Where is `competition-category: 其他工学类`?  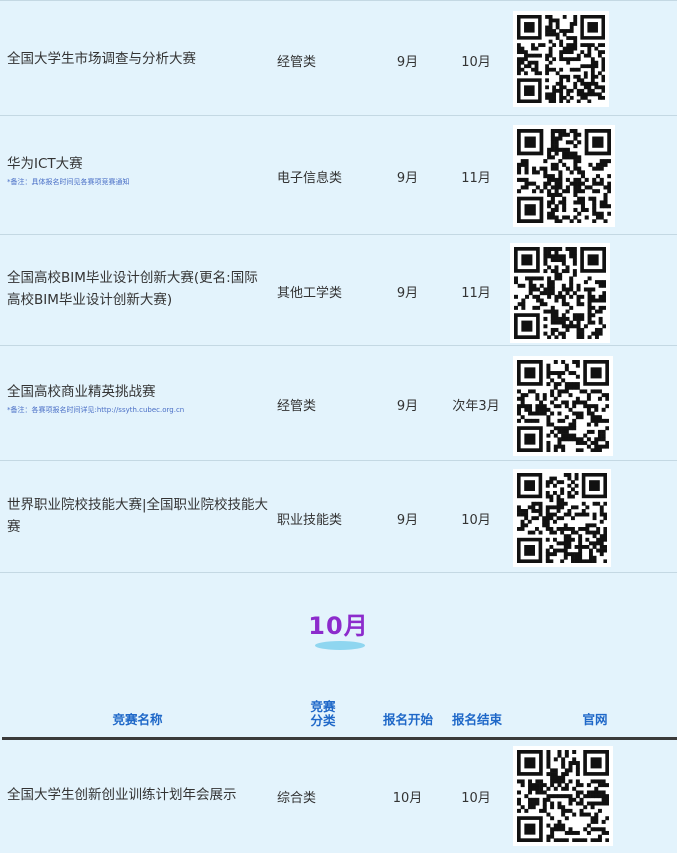
competition-category: 其他工学类 is located at coordinates (310, 293).